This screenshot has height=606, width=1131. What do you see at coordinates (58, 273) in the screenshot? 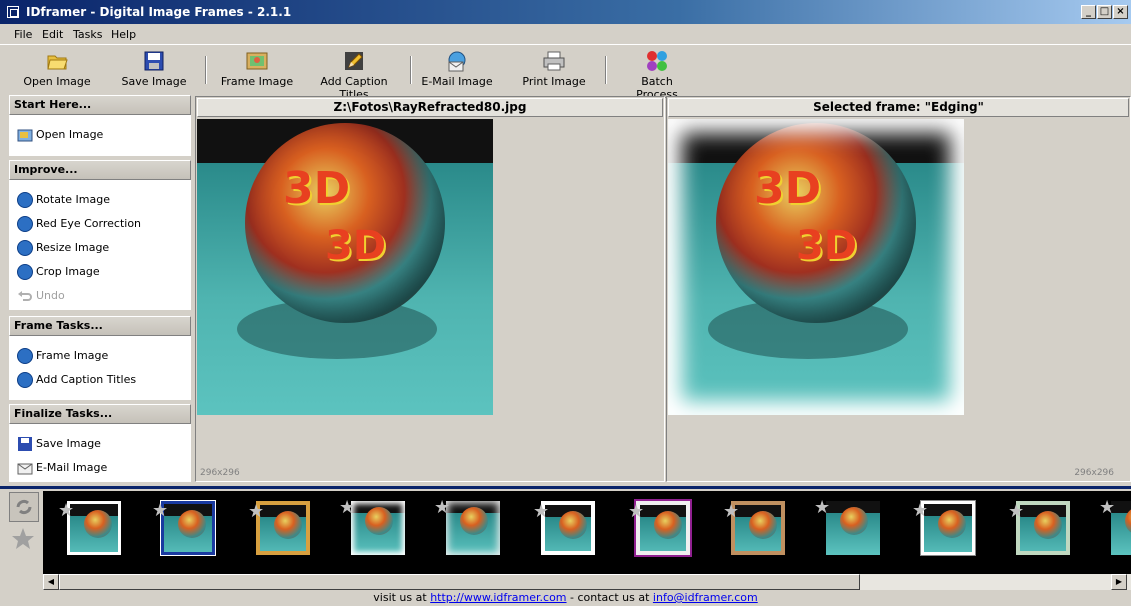
I see `task-crop-image: Crop Image` at bounding box center [58, 273].